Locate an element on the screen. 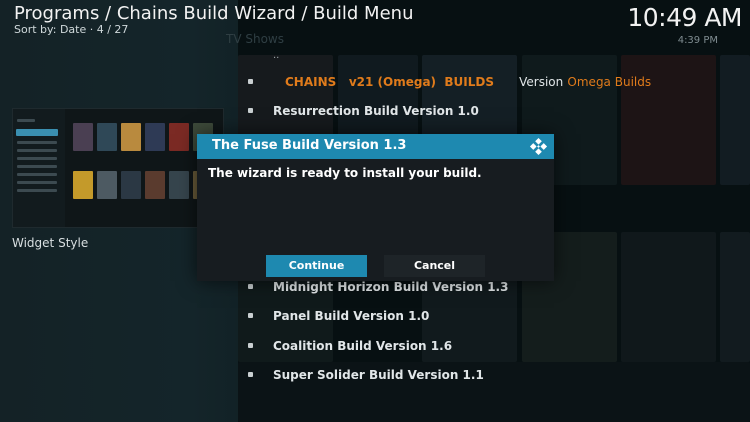 The width and height of the screenshot is (750, 422). dialog-title: The Fuse Build Version 1.3 is located at coordinates (309, 145).